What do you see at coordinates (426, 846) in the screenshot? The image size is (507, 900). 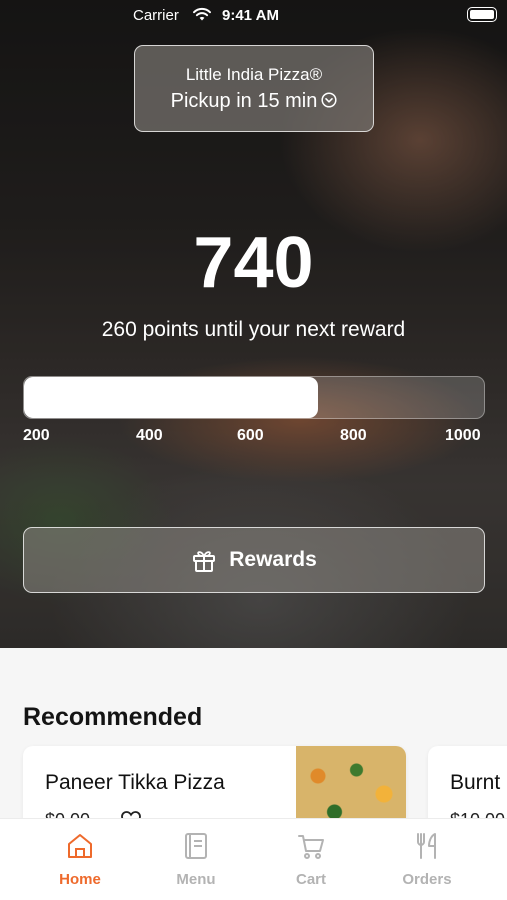 I see `fork-knife-icon` at bounding box center [426, 846].